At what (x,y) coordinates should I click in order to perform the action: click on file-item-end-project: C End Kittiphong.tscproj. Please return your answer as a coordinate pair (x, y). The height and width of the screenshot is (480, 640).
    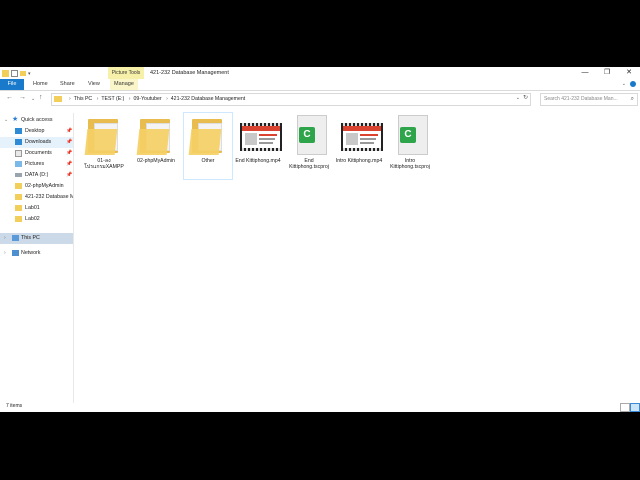
    Looking at the image, I should click on (309, 146).